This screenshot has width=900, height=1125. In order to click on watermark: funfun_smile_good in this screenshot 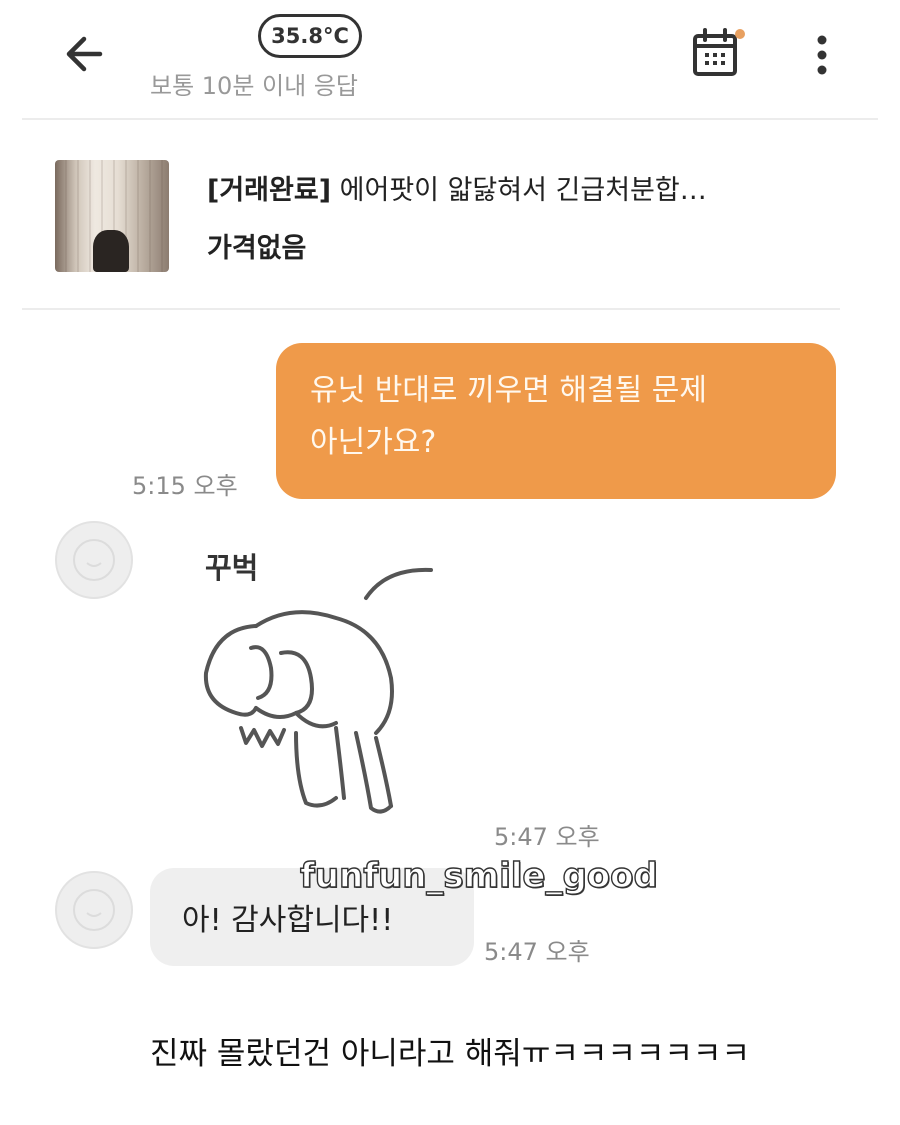, I will do `click(478, 875)`.